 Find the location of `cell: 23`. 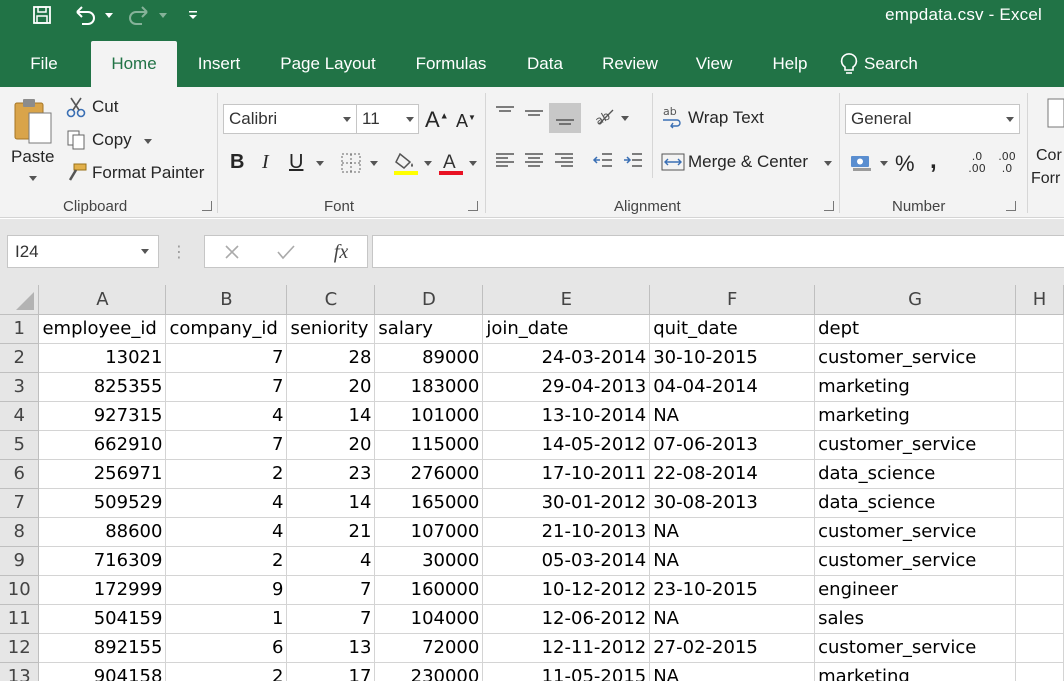

cell: 23 is located at coordinates (331, 474).